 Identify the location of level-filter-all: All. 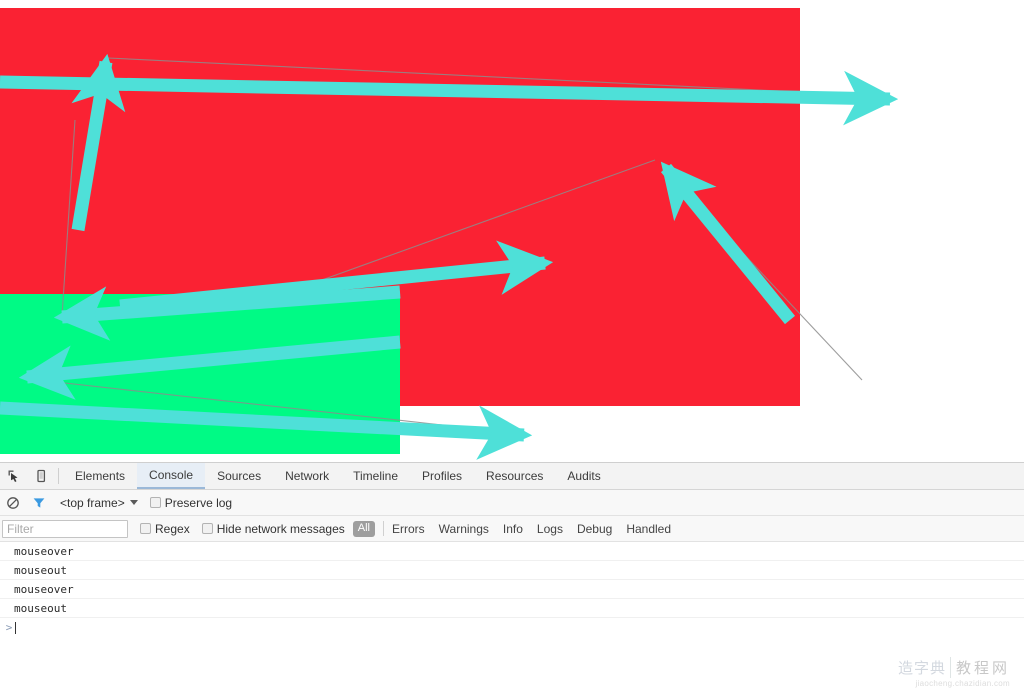
(363, 528).